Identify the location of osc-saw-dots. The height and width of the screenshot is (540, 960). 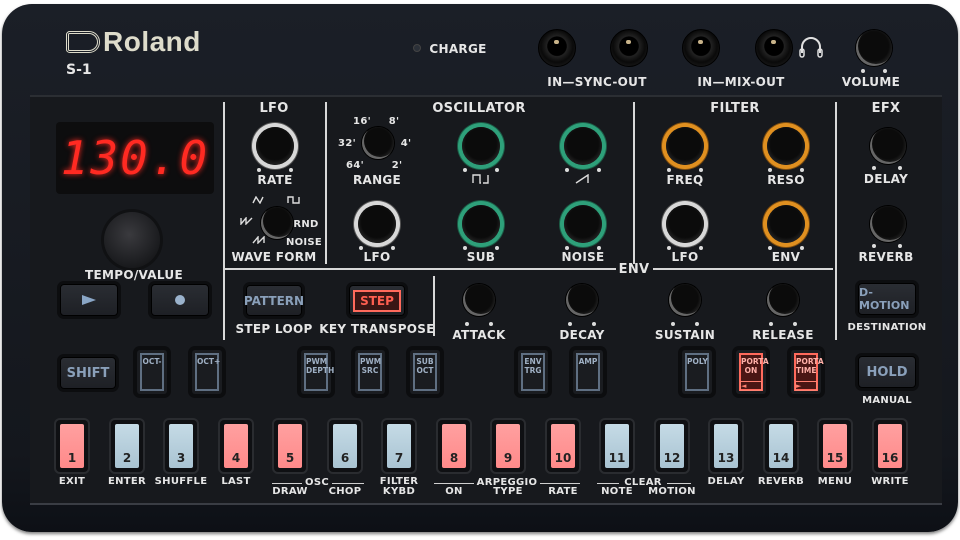
(583, 170).